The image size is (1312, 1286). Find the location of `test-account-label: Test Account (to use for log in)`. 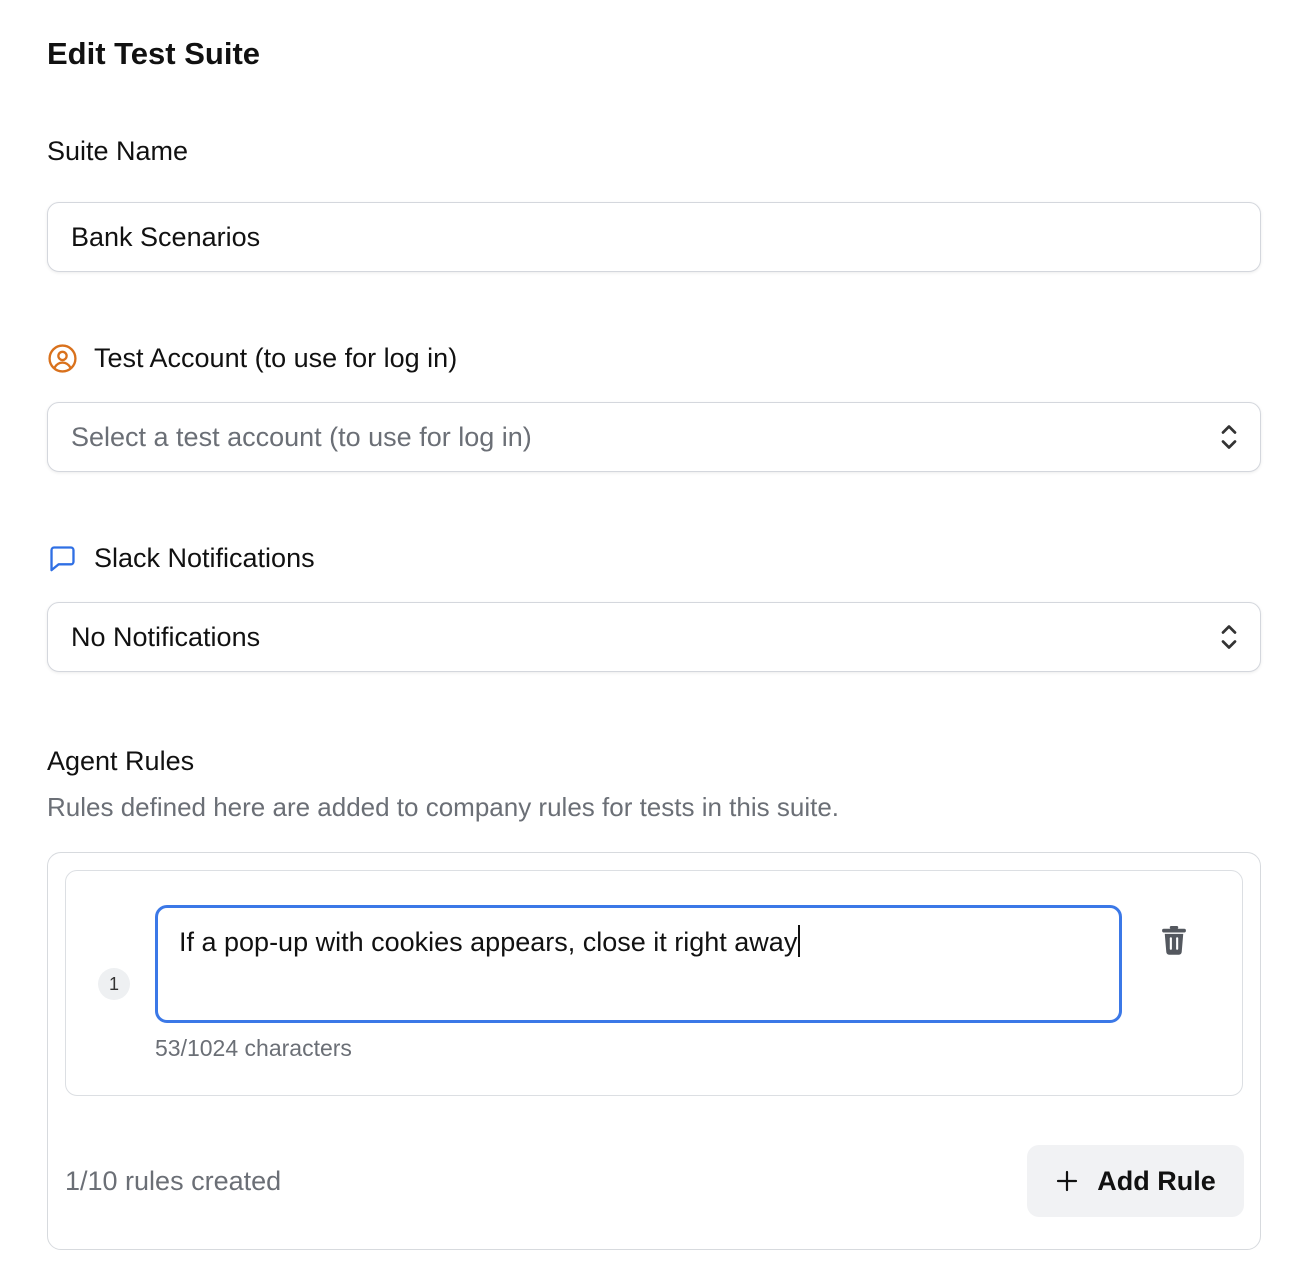

test-account-label: Test Account (to use for log in) is located at coordinates (252, 358).